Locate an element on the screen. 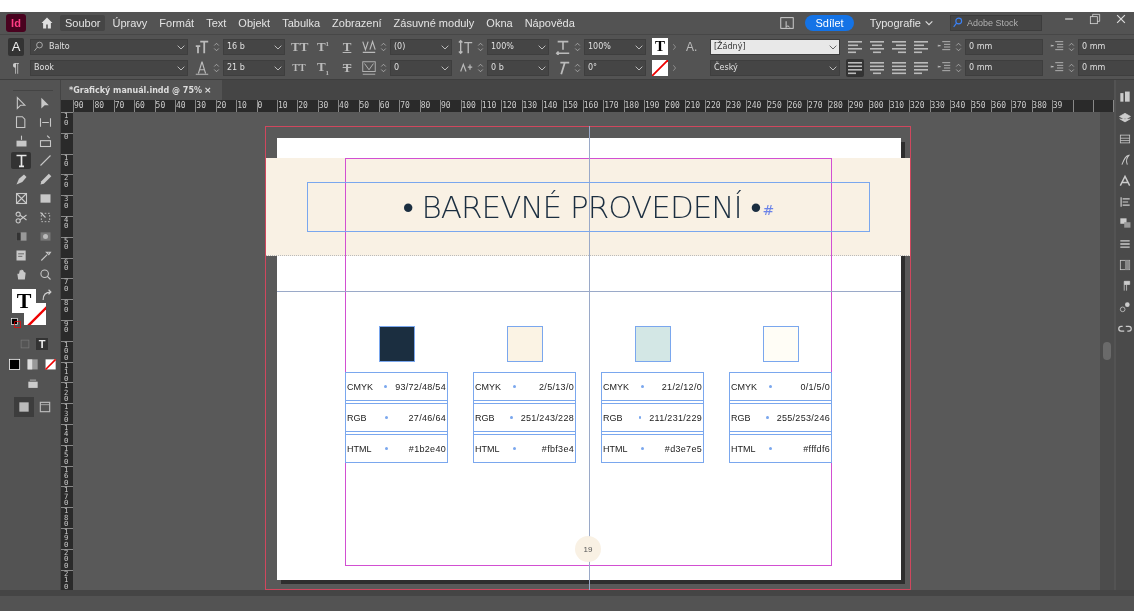  skew-field: 0° is located at coordinates (615, 67).